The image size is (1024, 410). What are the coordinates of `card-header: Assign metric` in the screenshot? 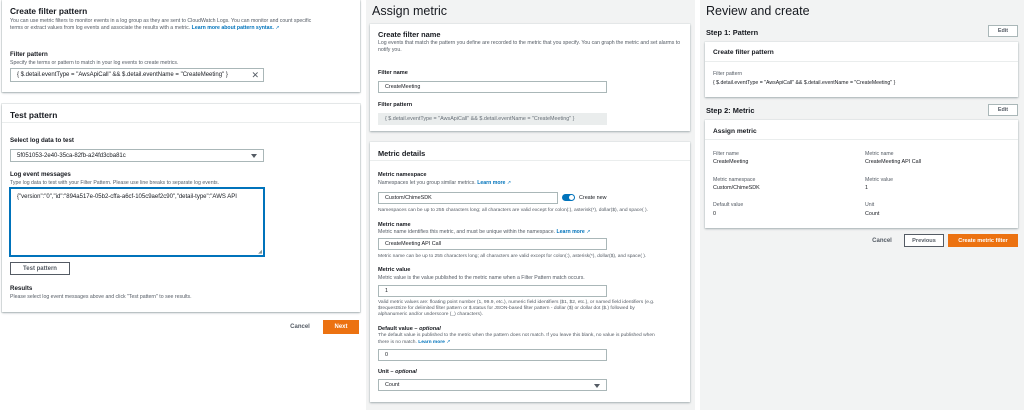 It's located at (861, 130).